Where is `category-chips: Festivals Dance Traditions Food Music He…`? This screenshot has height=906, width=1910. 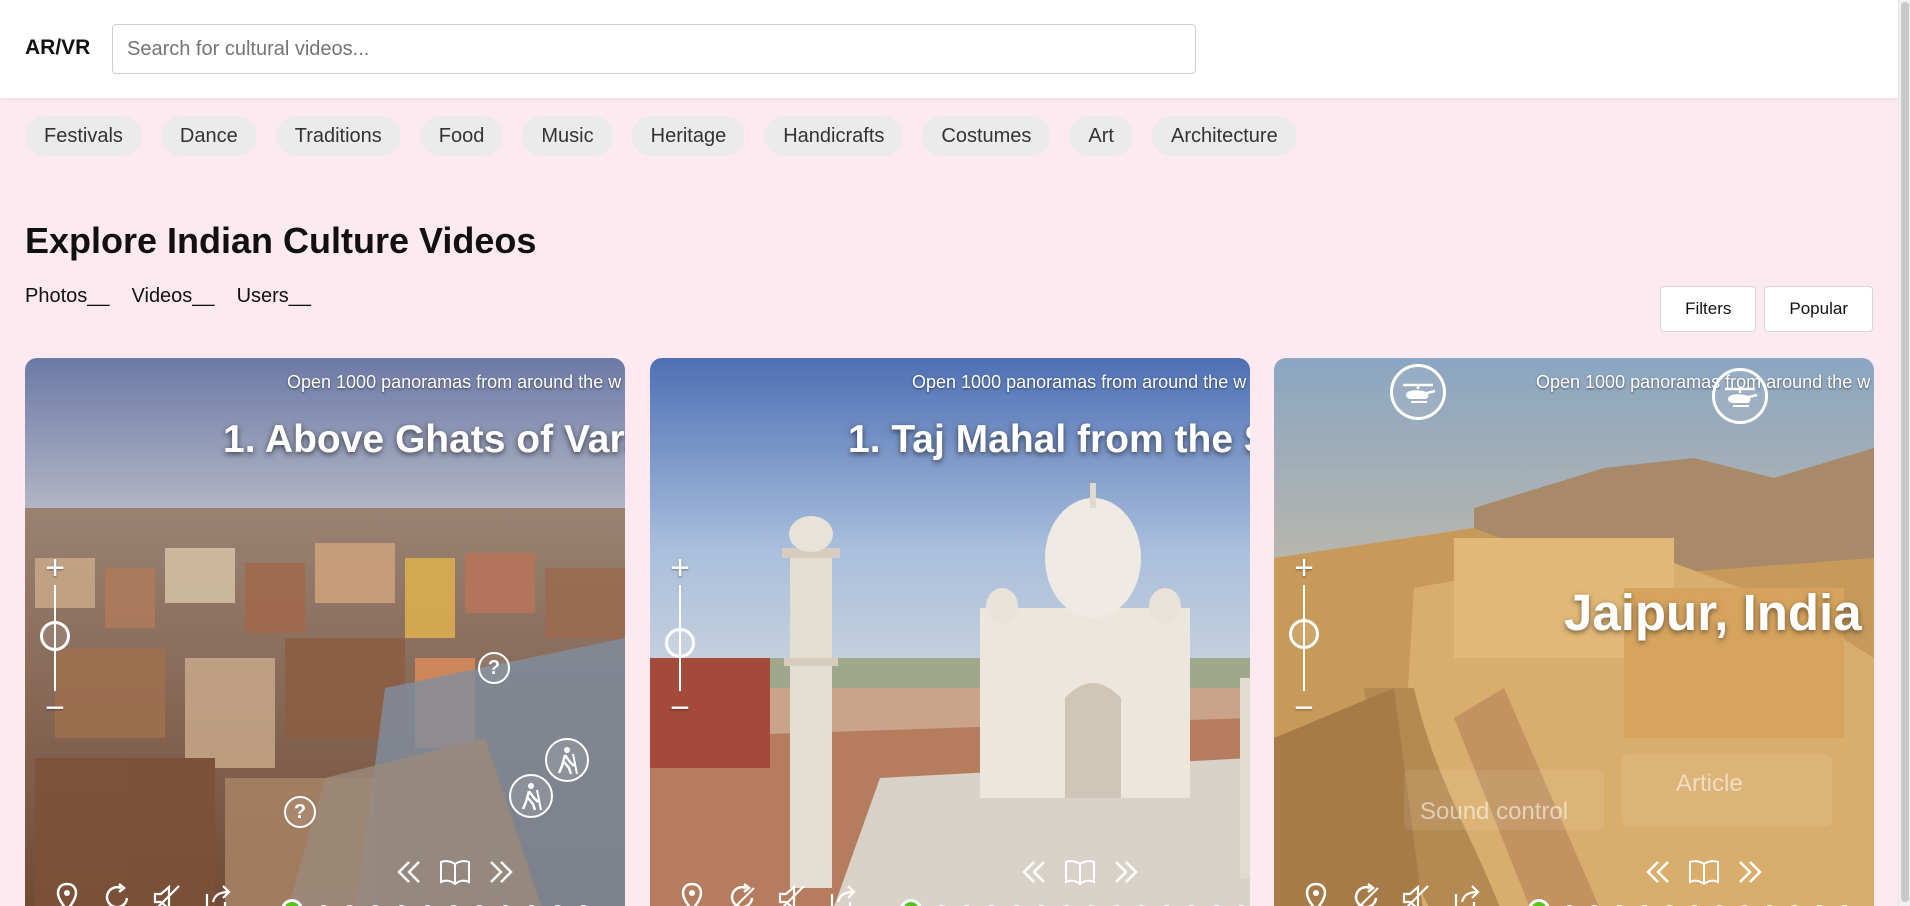
category-chips: Festivals Dance Traditions Food Music He… is located at coordinates (661, 136).